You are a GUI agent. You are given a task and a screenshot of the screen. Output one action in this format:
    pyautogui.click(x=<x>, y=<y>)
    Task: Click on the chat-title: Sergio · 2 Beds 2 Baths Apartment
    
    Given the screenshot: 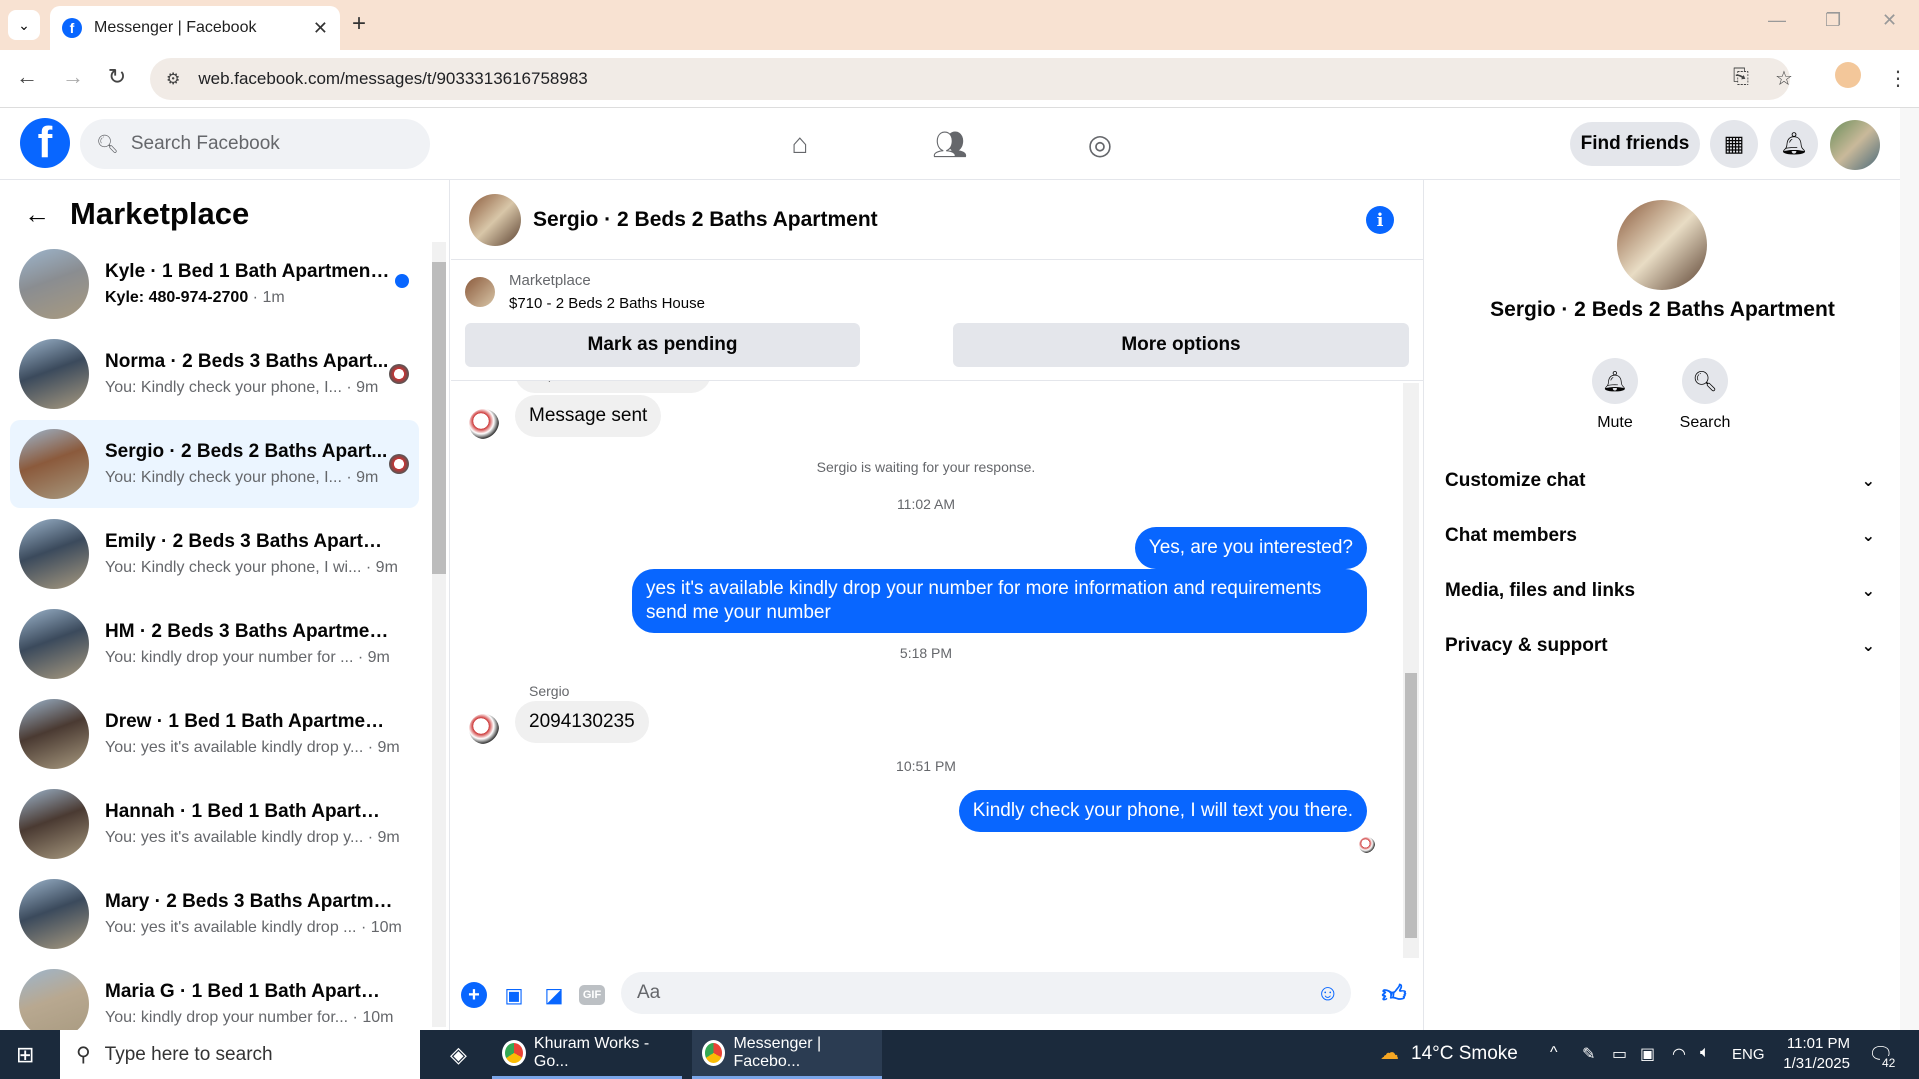 What is the action you would take?
    pyautogui.click(x=705, y=220)
    